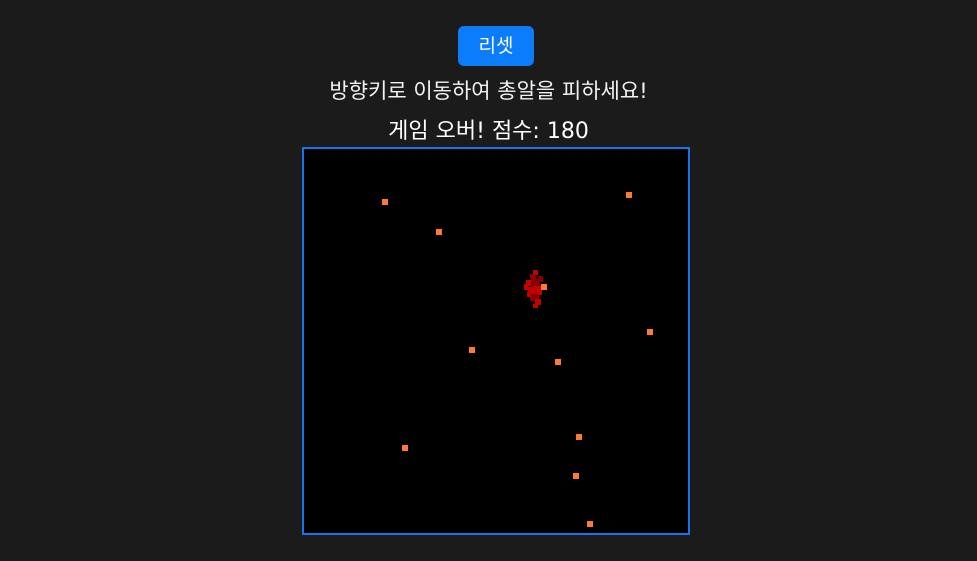  What do you see at coordinates (533, 289) in the screenshot?
I see `player-explosion-icon` at bounding box center [533, 289].